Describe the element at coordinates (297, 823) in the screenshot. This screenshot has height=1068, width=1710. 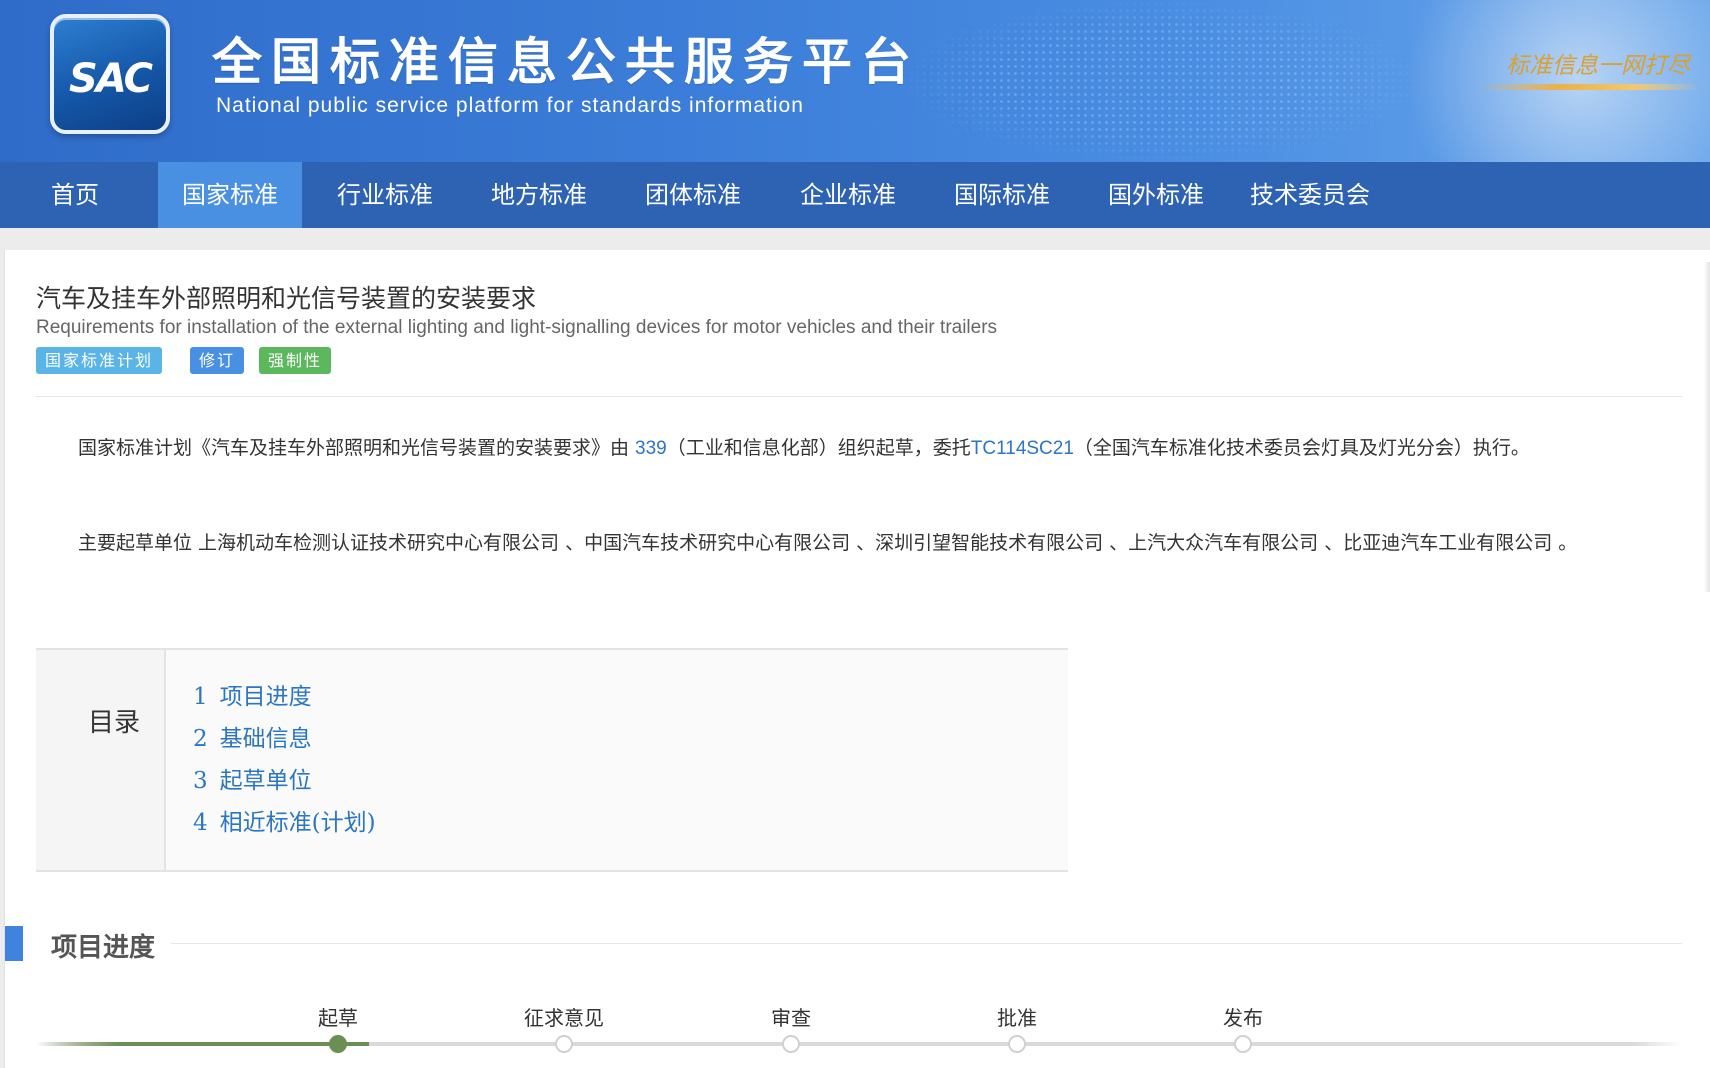
I see `toc-item-label: 相近标准(计划)` at that location.